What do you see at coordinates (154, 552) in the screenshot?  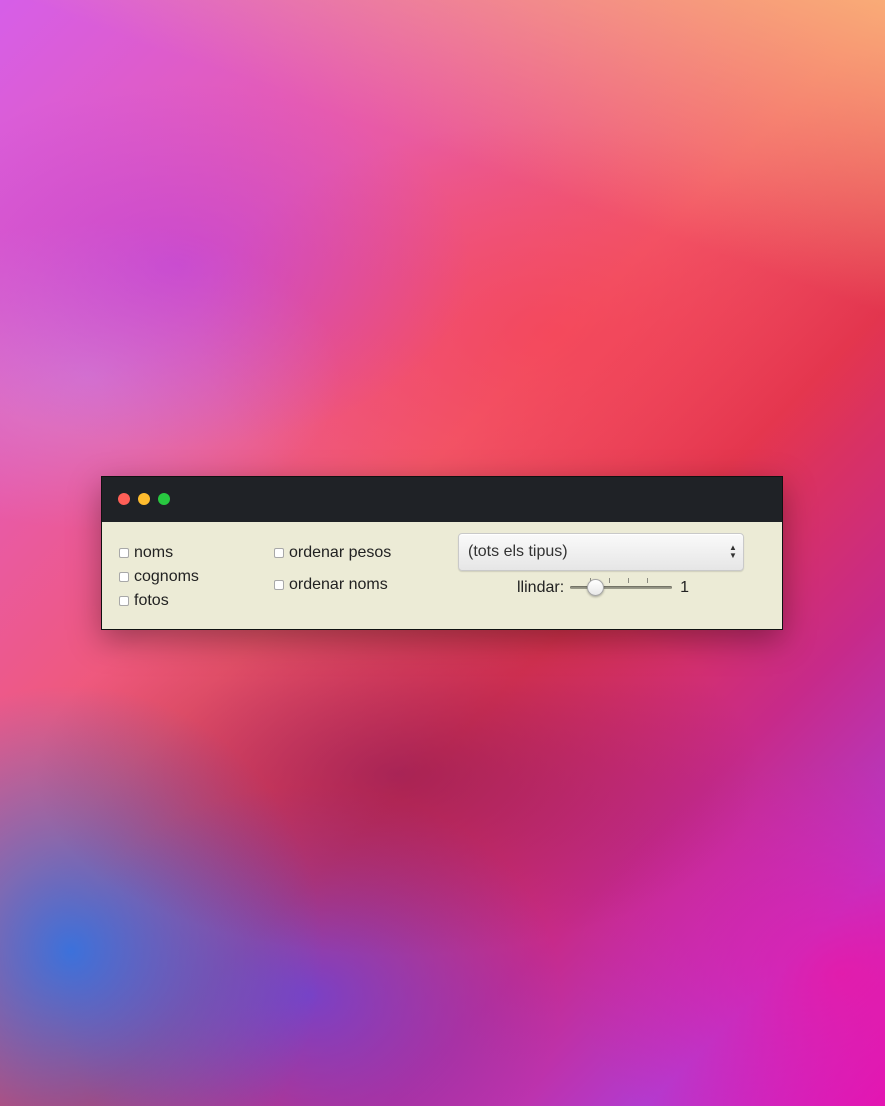 I see `option-noms-label: noms` at bounding box center [154, 552].